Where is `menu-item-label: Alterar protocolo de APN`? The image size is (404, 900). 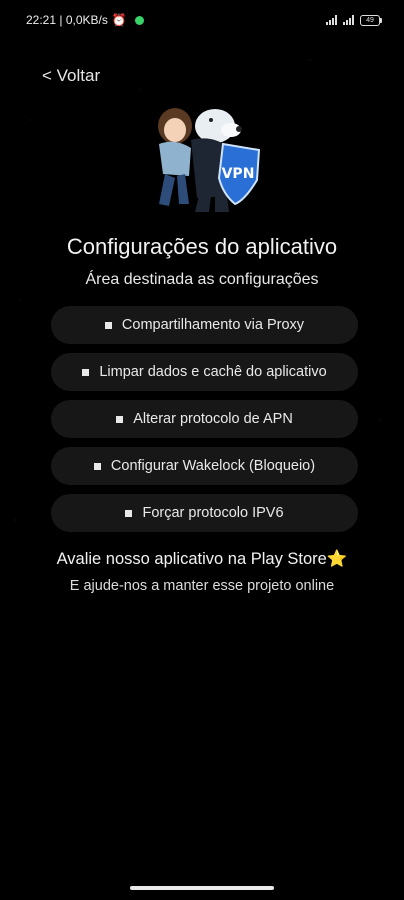
menu-item-label: Alterar protocolo de APN is located at coordinates (213, 419).